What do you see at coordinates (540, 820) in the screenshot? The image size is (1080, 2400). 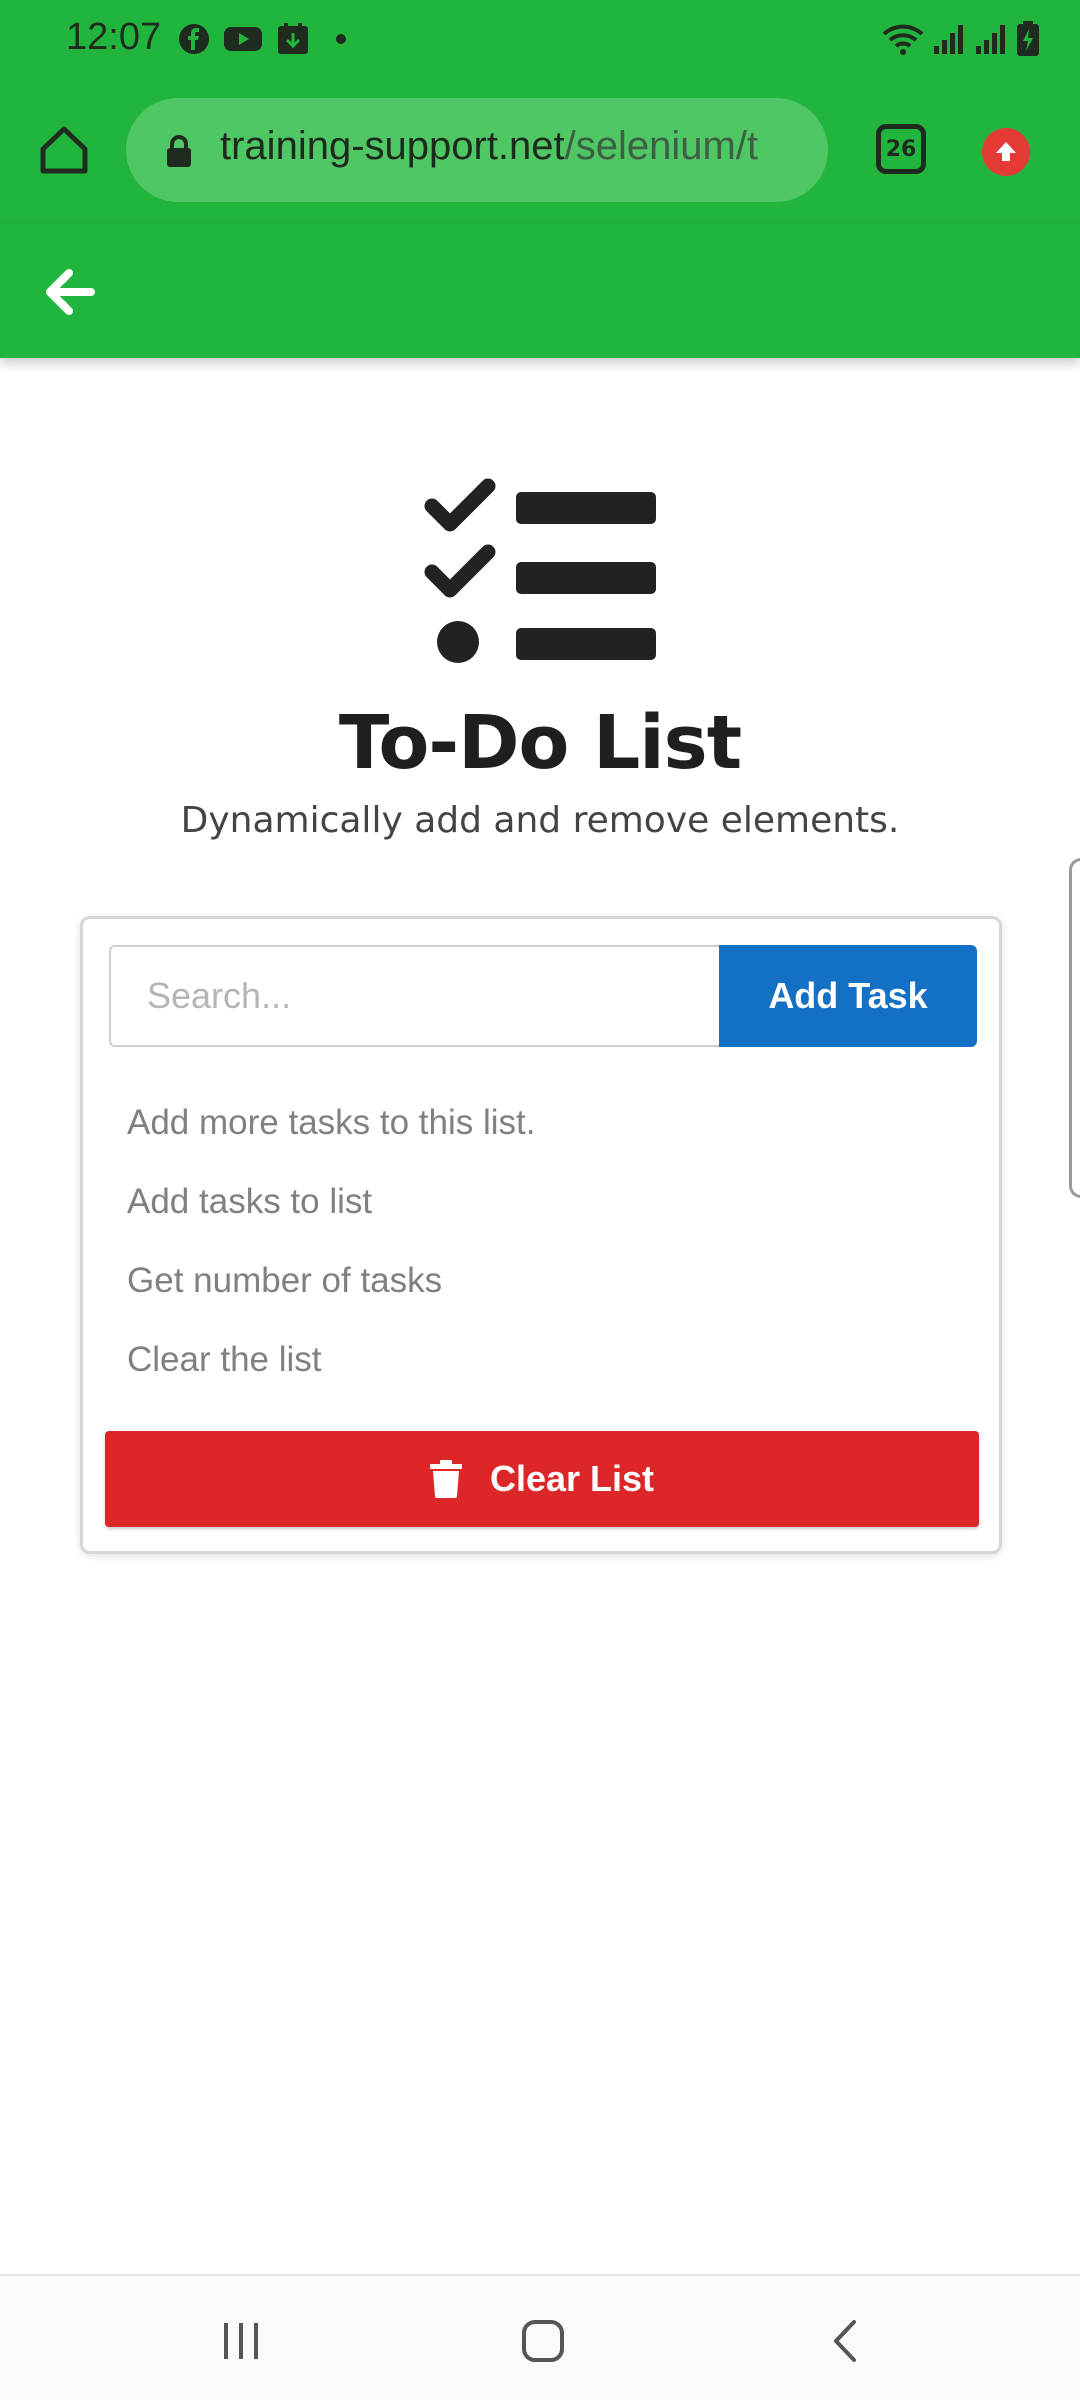 I see `page-subtitle: Dynamically add and remove elements.` at bounding box center [540, 820].